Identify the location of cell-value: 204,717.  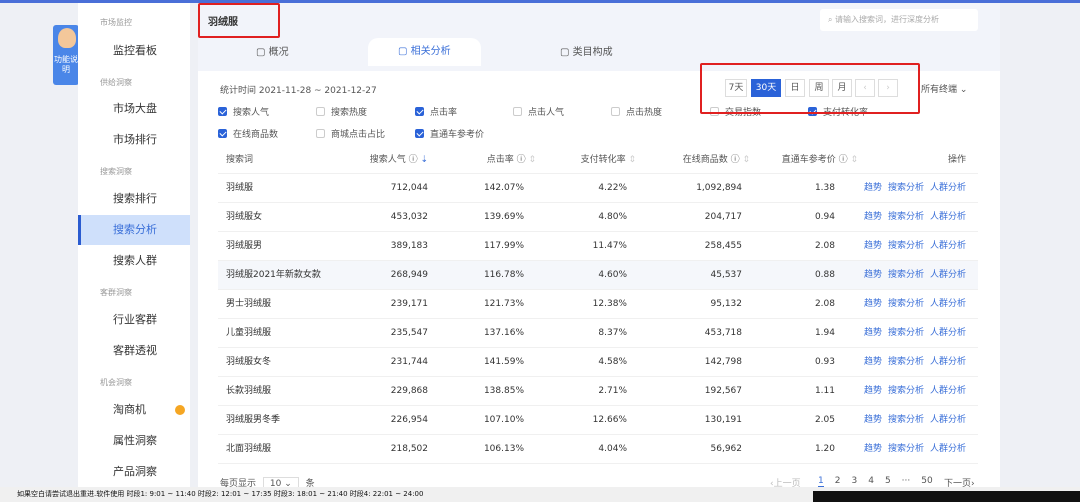
(723, 217).